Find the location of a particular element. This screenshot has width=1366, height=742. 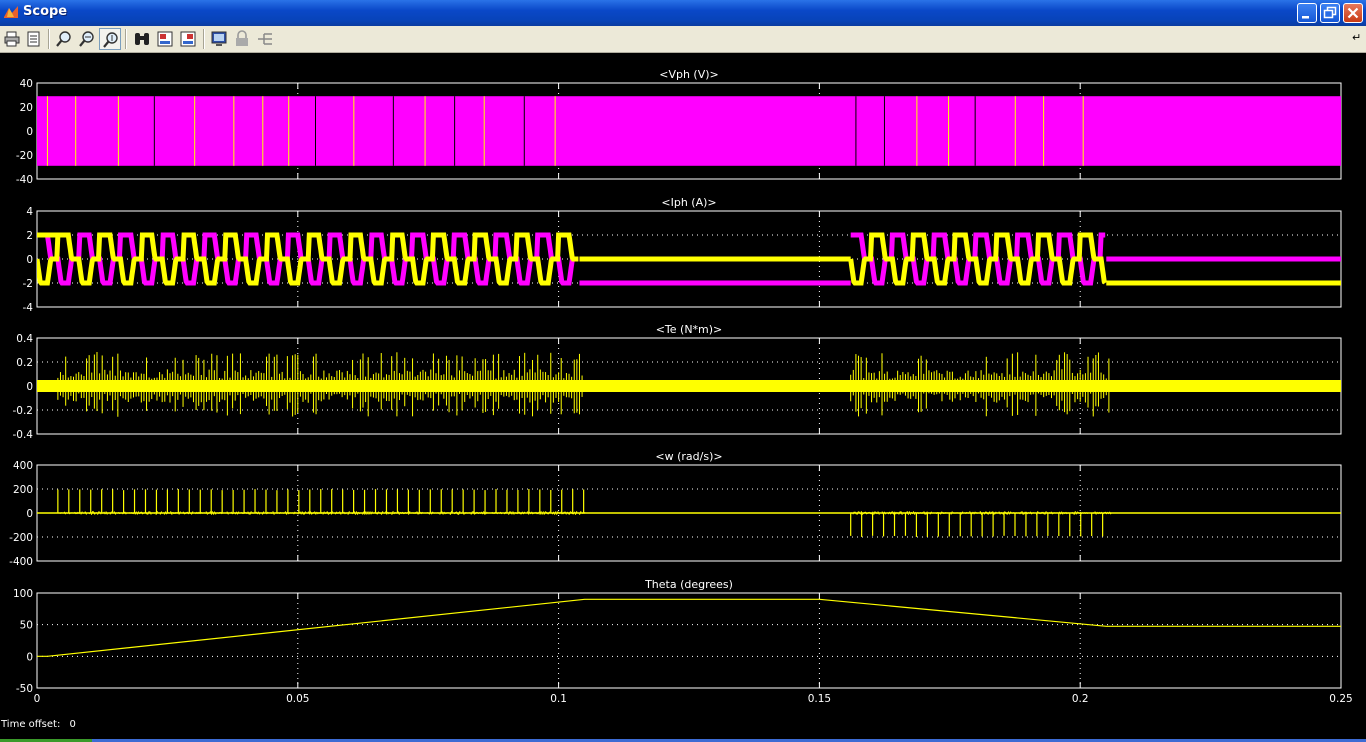

axes-title: <Te (N*m)> is located at coordinates (689, 329).